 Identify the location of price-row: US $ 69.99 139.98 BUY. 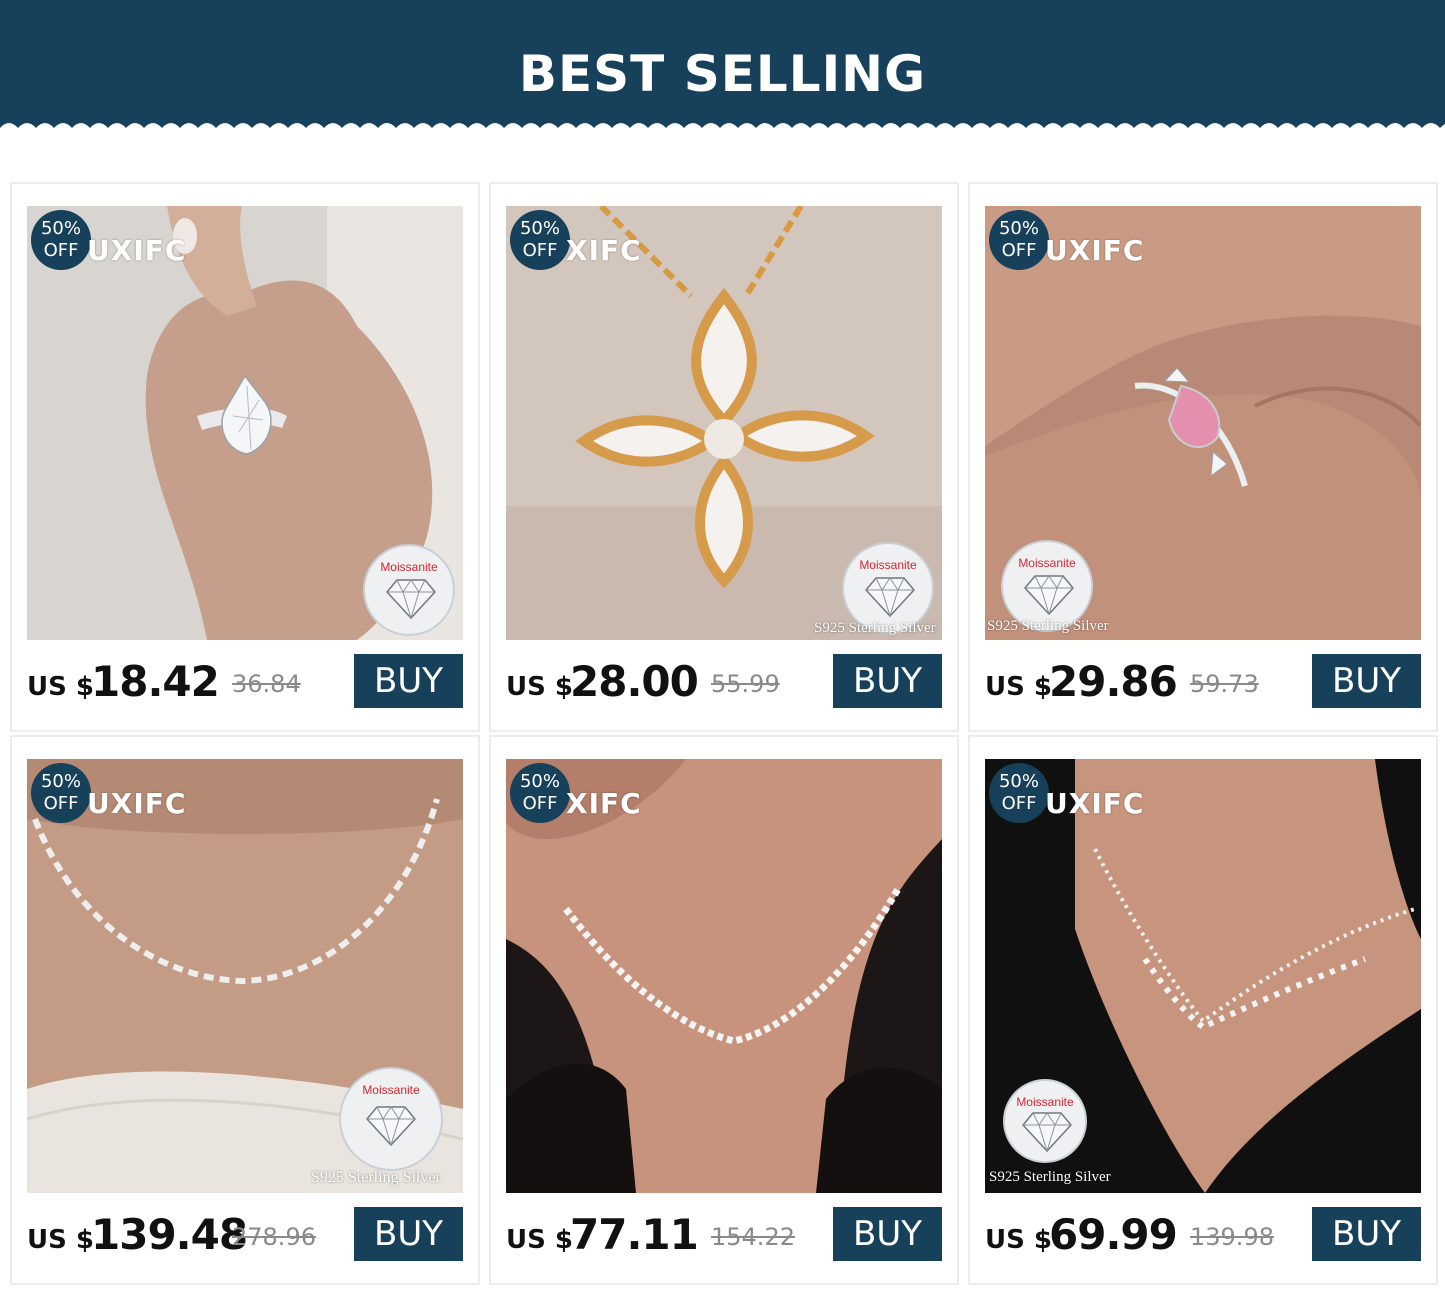
(1203, 1235).